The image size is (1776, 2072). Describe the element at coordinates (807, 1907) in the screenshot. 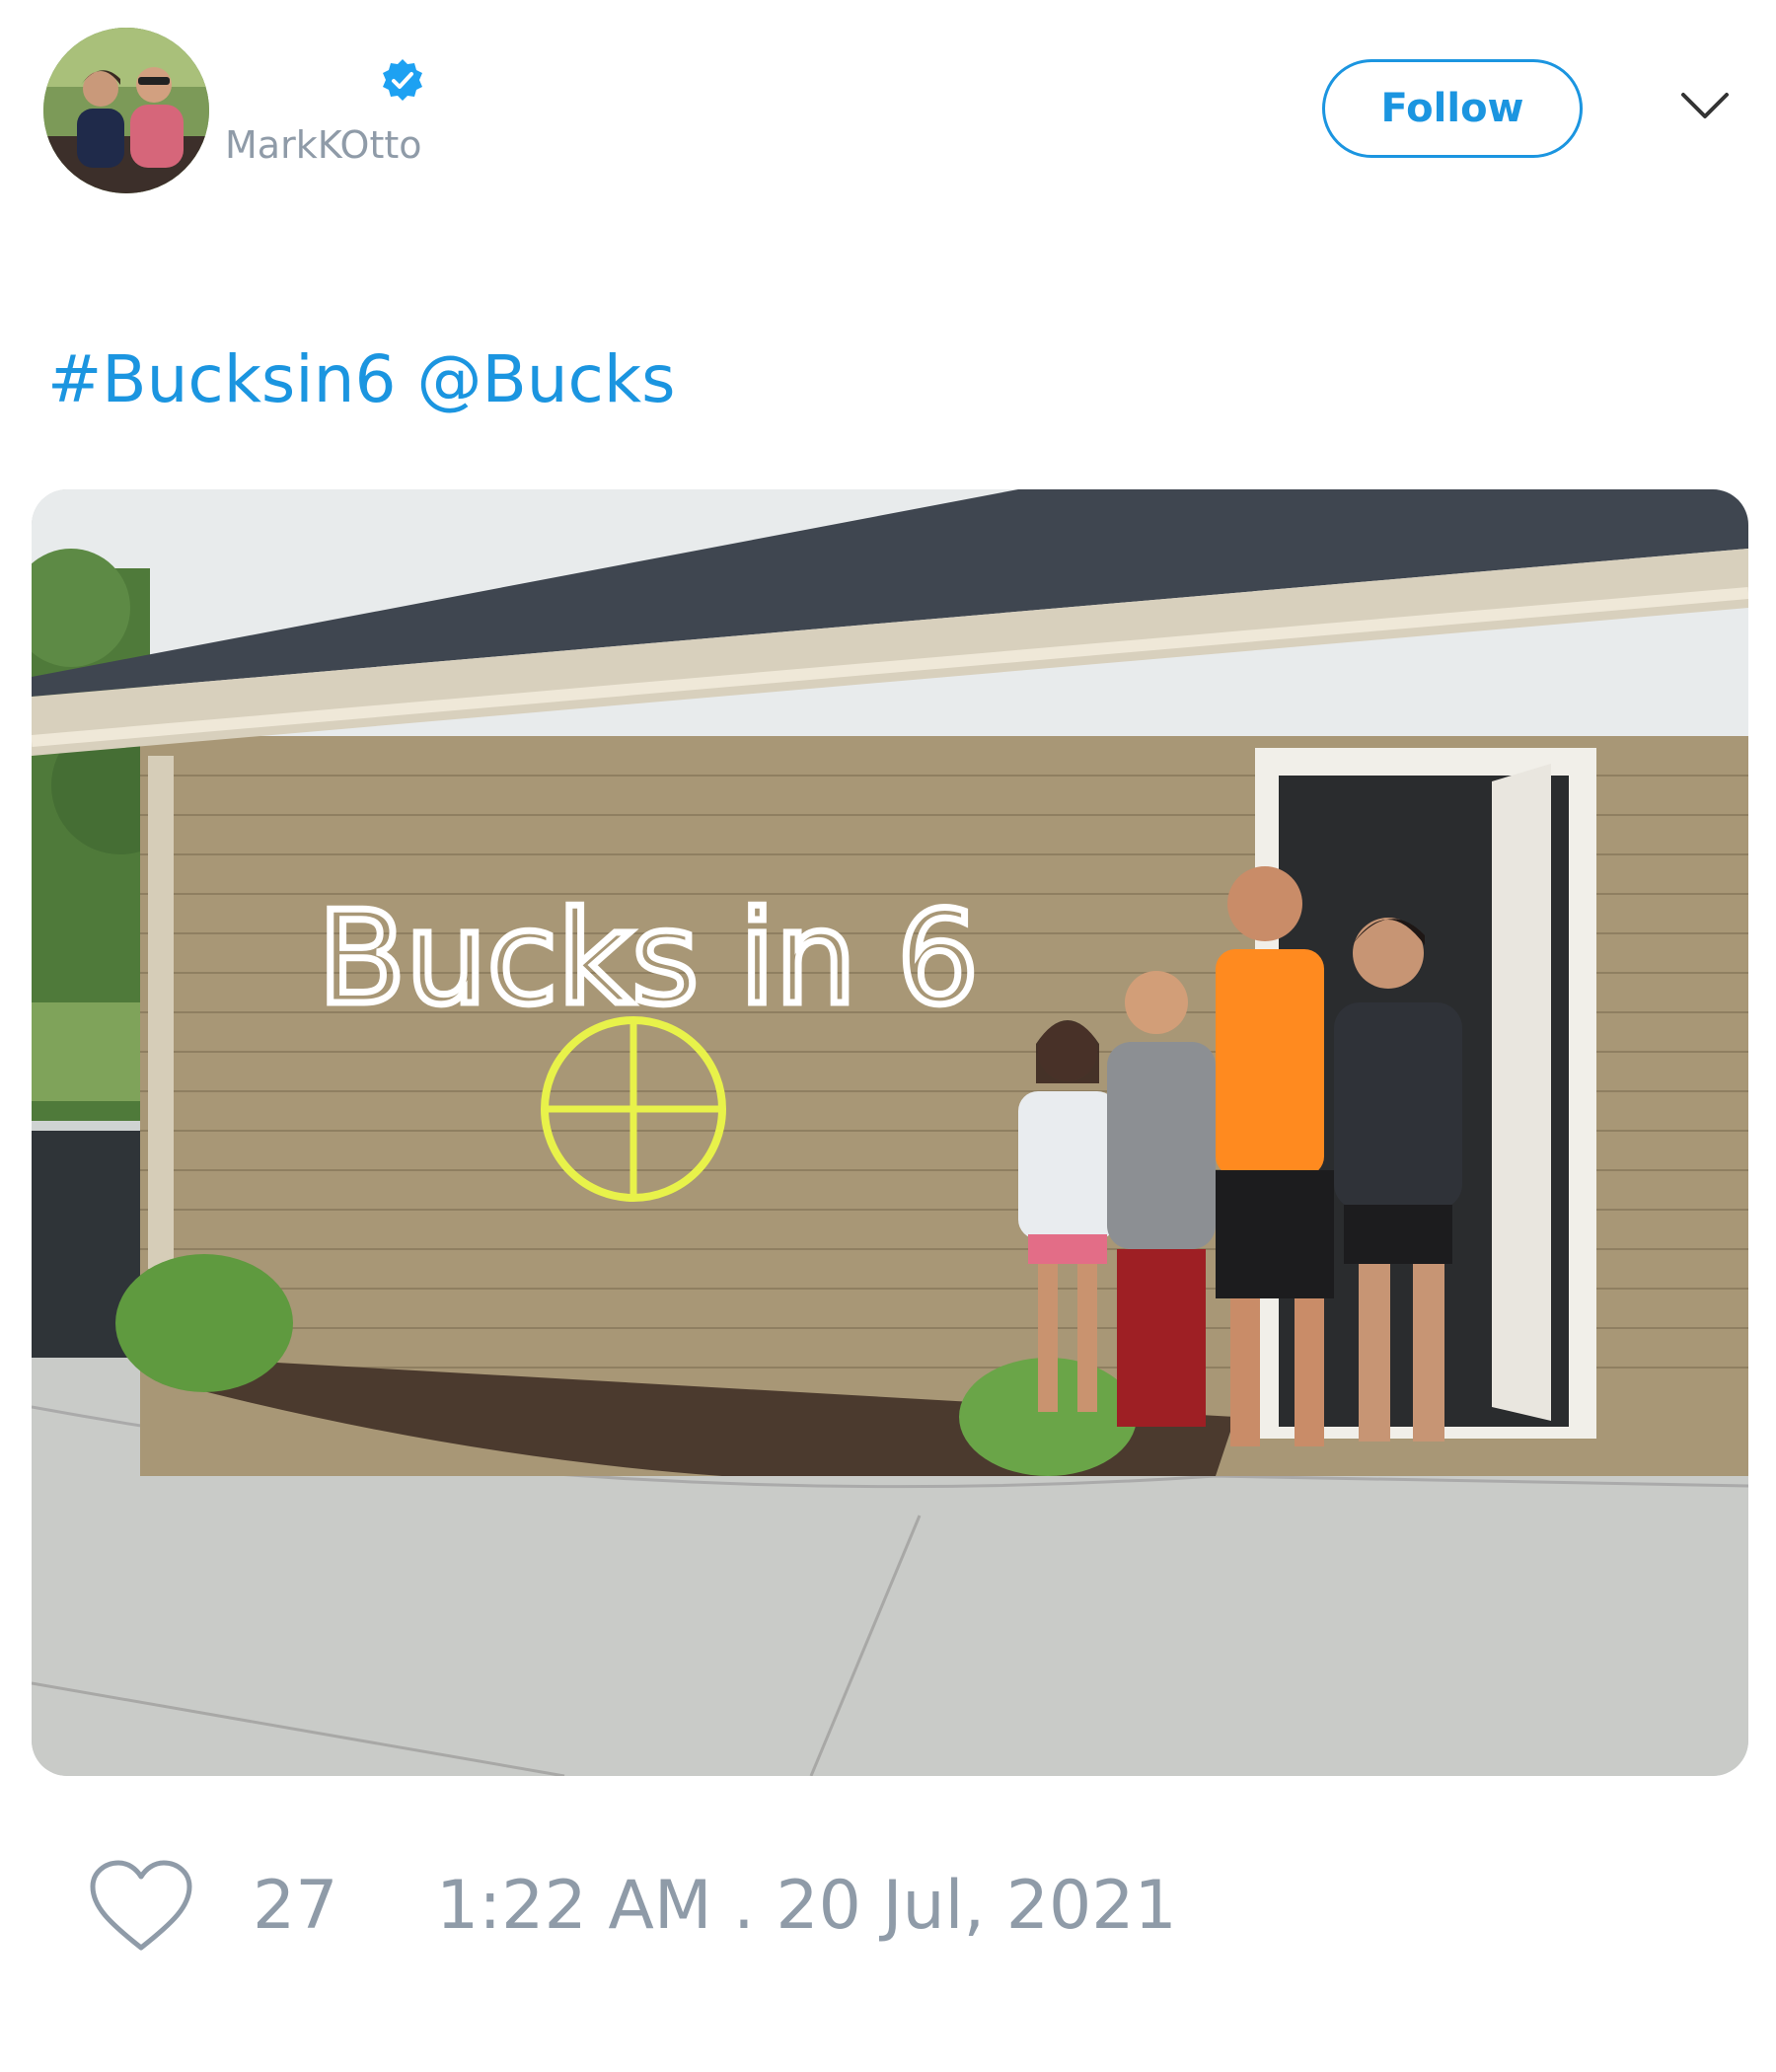

I see `tweet-timestamp: 1:22 AM . 20 Jul, 2021` at that location.